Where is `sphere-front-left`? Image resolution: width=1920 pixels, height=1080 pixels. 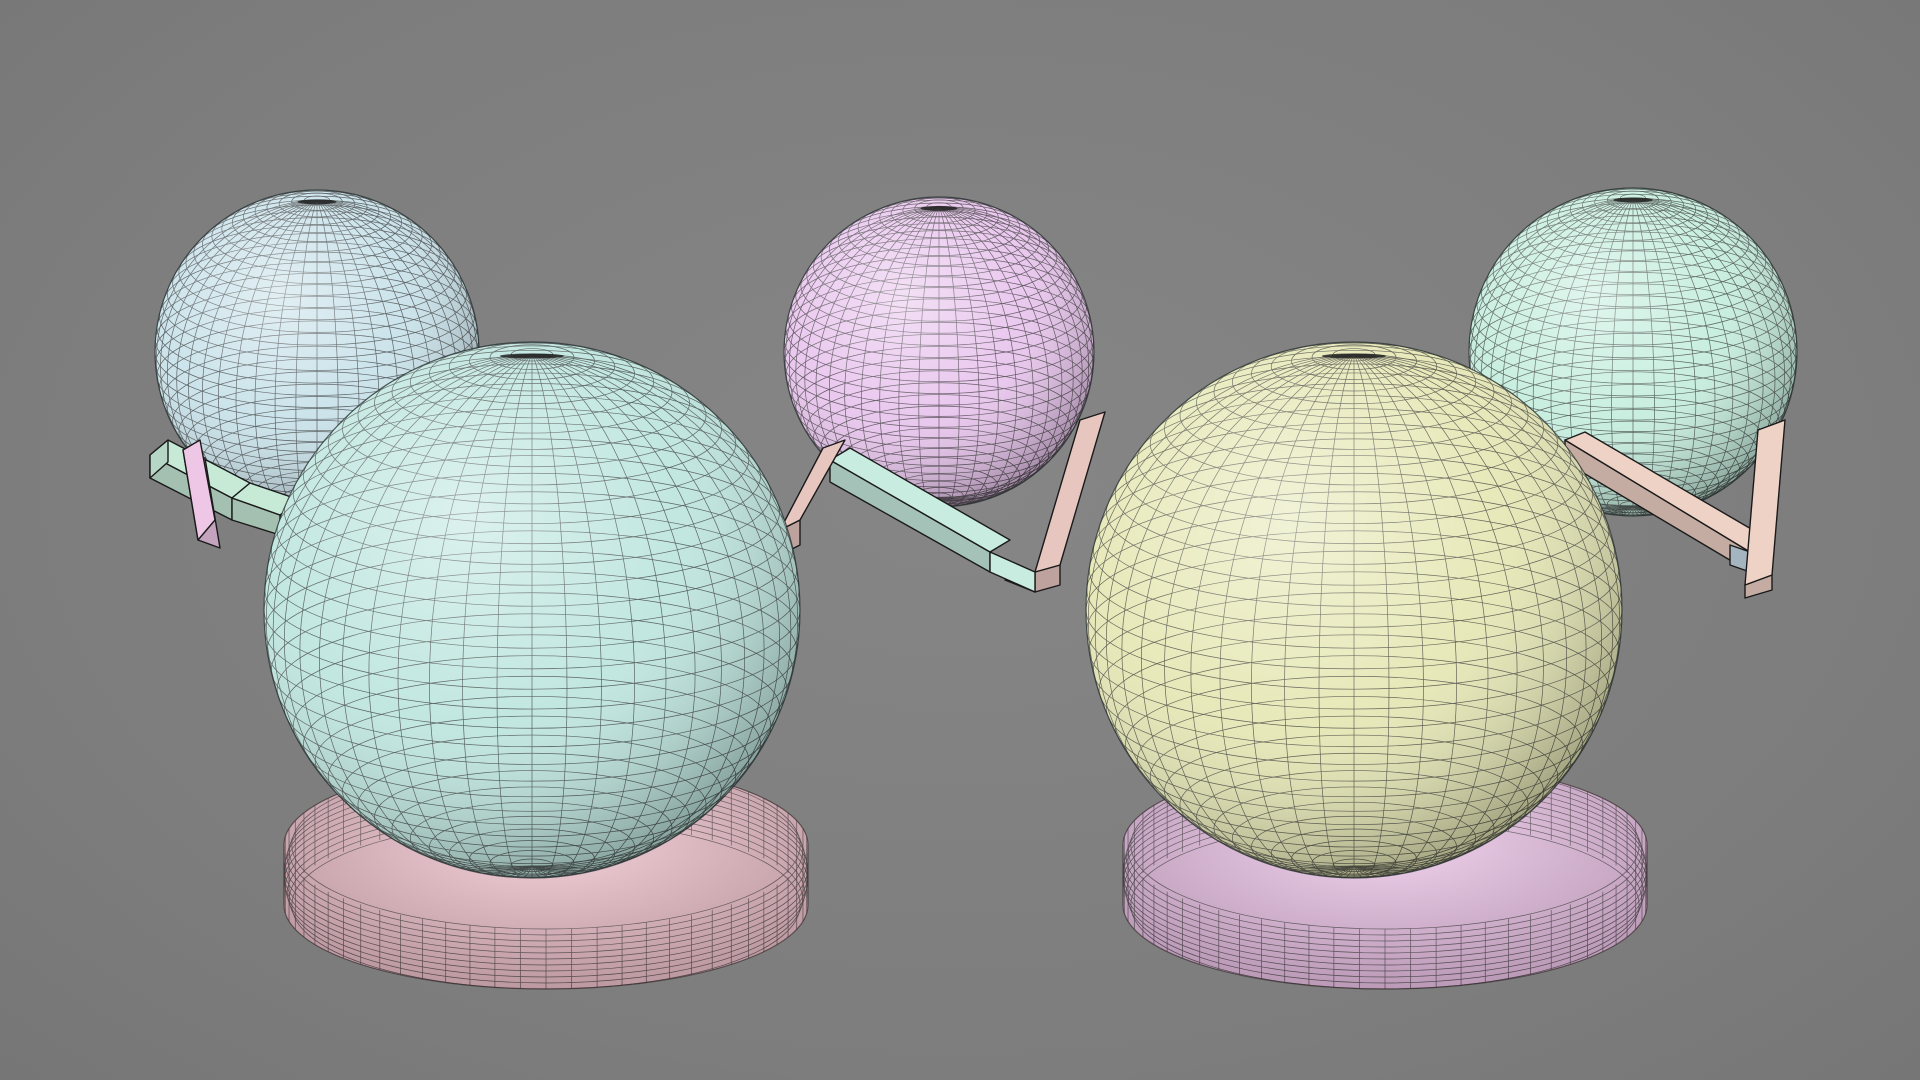
sphere-front-left is located at coordinates (532, 610).